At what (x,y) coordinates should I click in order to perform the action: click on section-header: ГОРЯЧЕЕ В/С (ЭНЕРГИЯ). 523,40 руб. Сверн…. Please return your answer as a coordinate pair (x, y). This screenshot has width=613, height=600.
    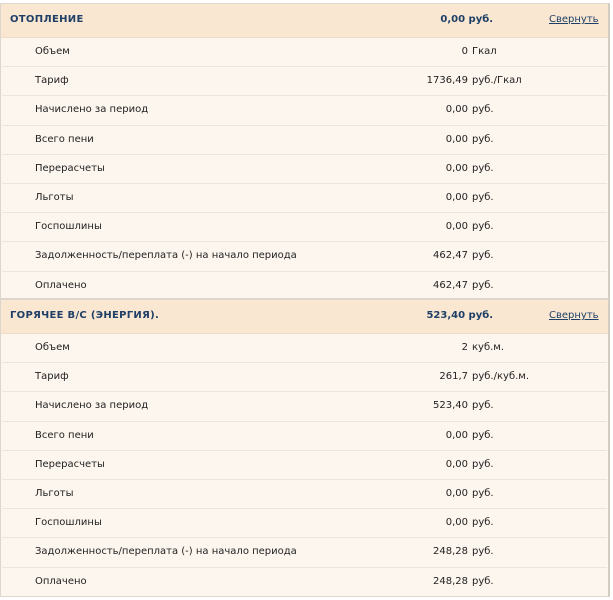
    Looking at the image, I should click on (304, 317).